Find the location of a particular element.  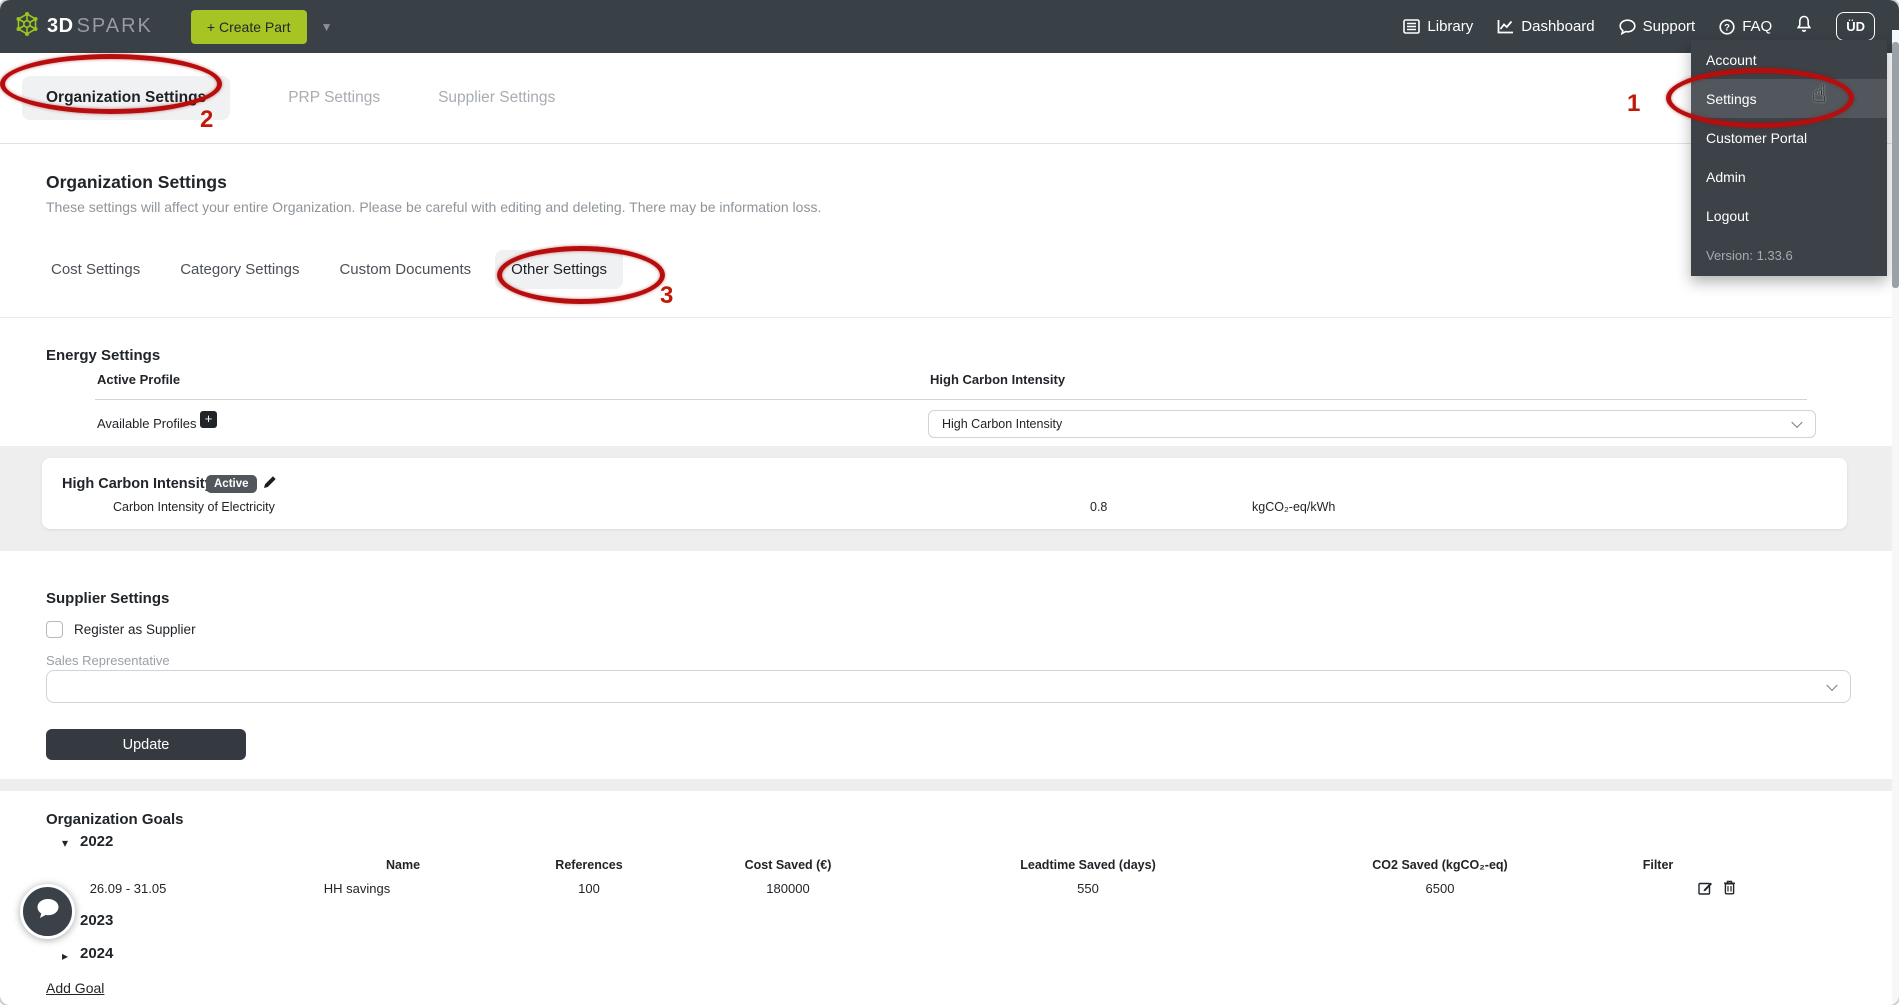

goal-row-name: HH savings is located at coordinates (357, 888).